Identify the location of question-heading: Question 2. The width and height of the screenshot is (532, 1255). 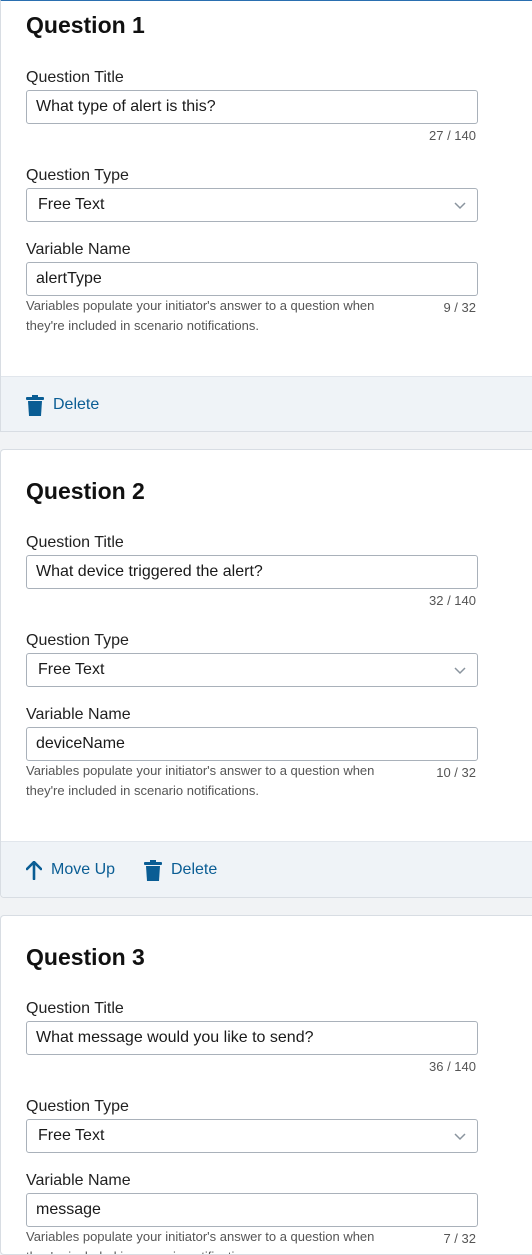
(85, 491).